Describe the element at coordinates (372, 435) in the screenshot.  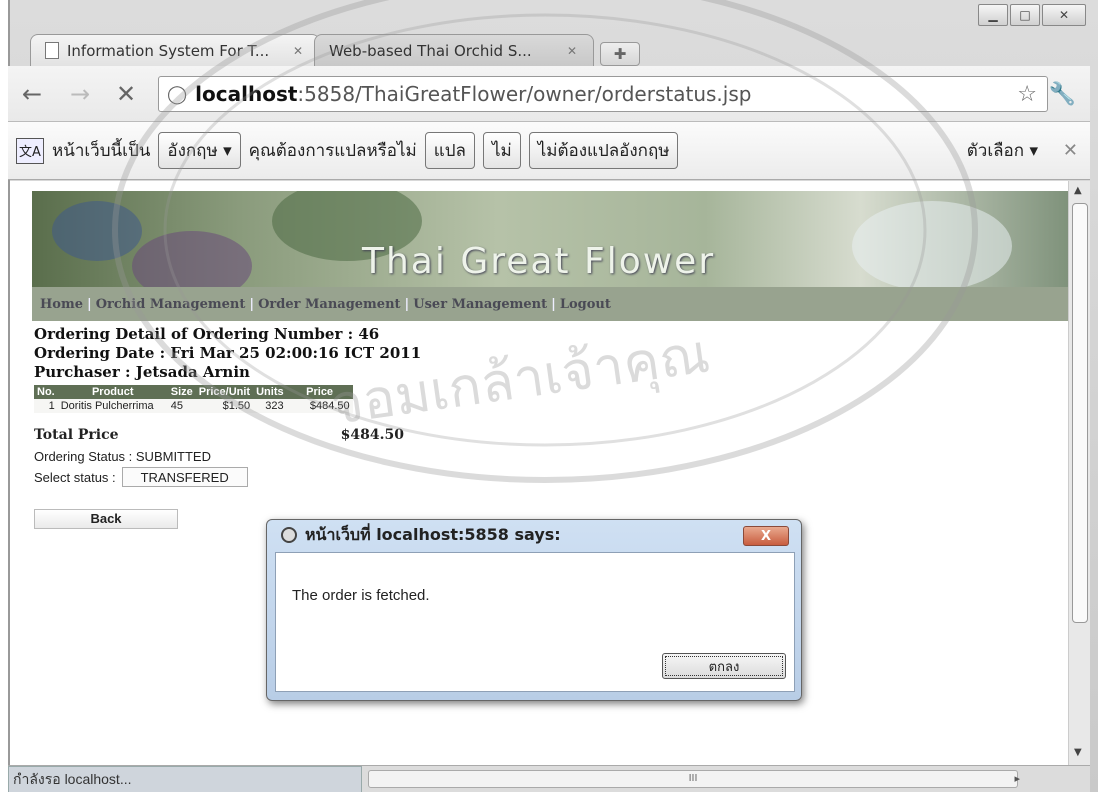
I see `total-value: $484.50` at that location.